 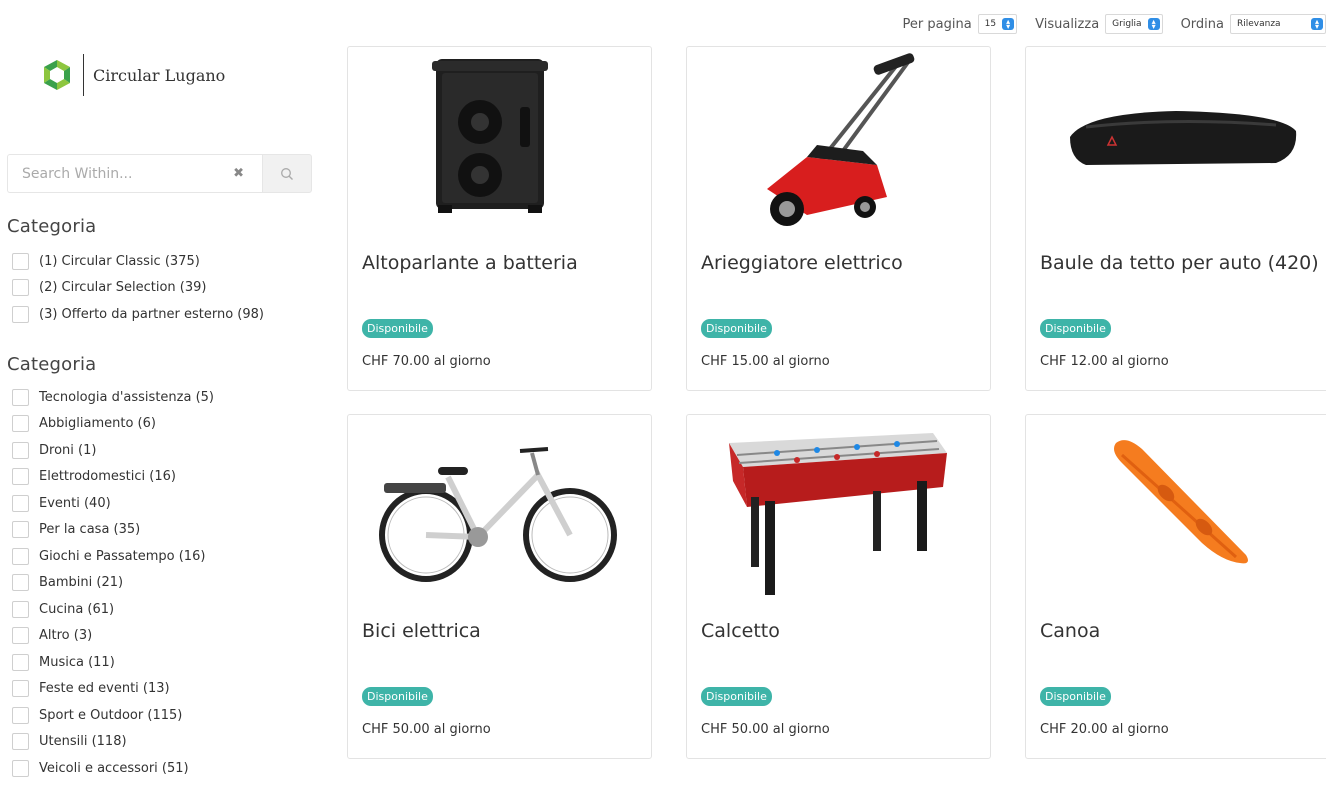 What do you see at coordinates (838, 514) in the screenshot?
I see `foosball-table-image` at bounding box center [838, 514].